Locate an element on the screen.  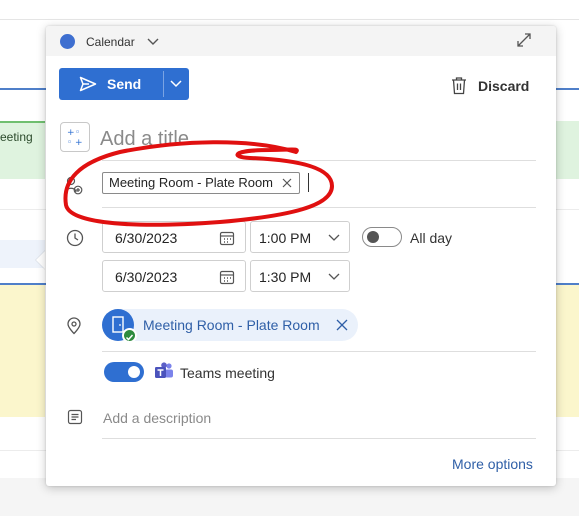
send-label: Send is located at coordinates (124, 84).